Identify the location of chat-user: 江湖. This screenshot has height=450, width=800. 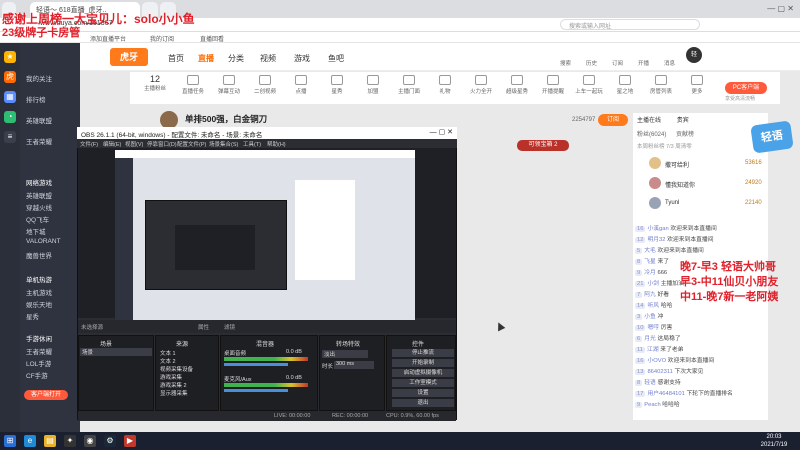
(653, 350).